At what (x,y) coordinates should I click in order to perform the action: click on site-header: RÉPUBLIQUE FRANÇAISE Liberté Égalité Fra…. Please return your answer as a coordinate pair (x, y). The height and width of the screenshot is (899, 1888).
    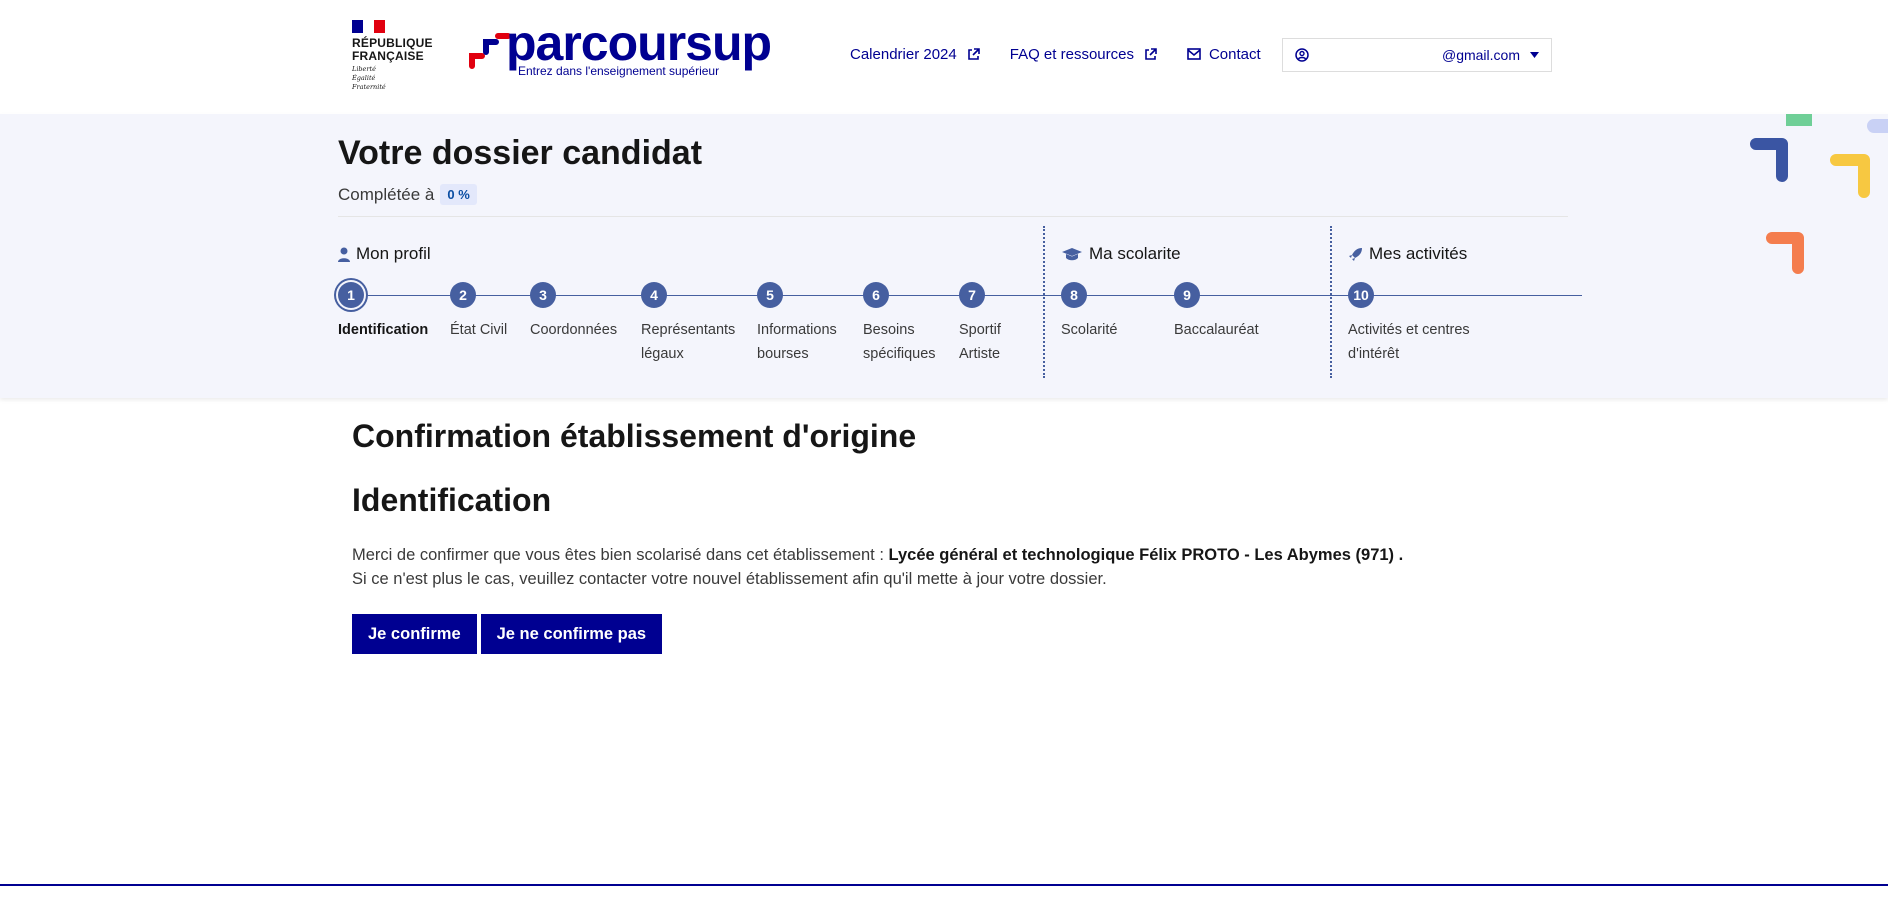
    Looking at the image, I should click on (944, 57).